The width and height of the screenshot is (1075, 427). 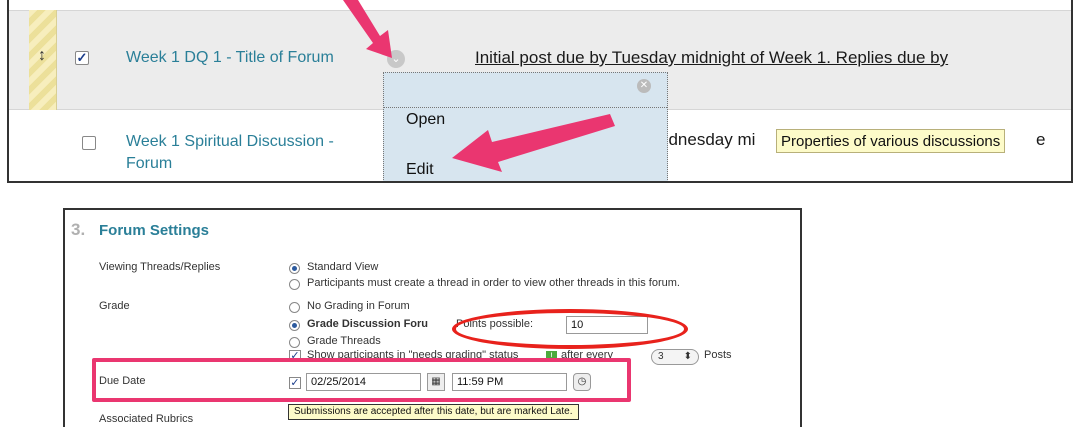 What do you see at coordinates (396, 59) in the screenshot?
I see `chevron-down-icon: ⌄` at bounding box center [396, 59].